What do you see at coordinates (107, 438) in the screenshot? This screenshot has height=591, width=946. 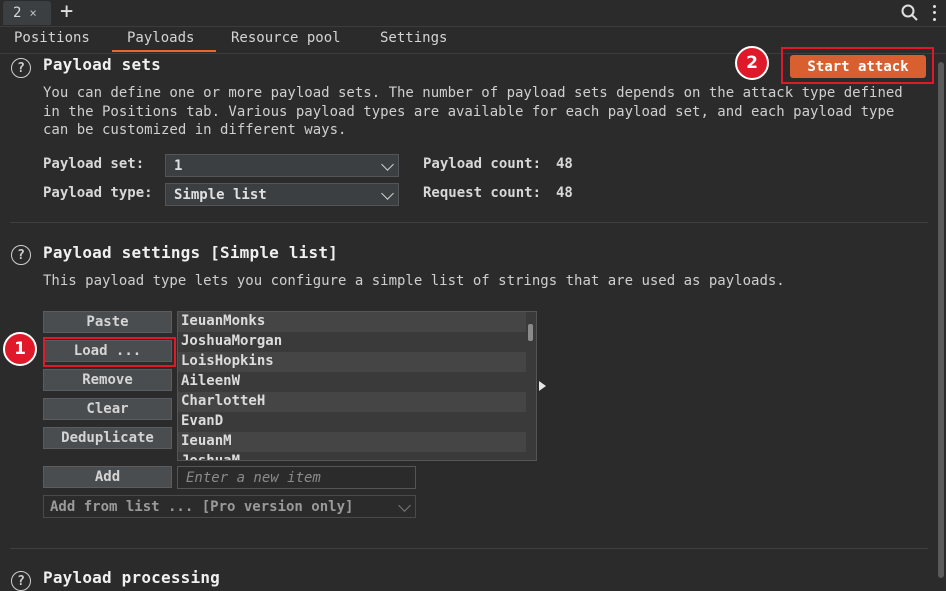 I see `deduplicate-button: Deduplicate` at bounding box center [107, 438].